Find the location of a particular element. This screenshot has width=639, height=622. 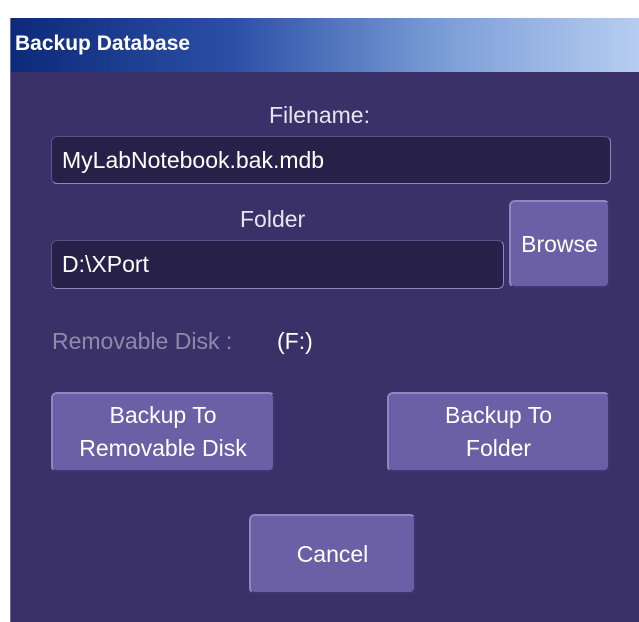

browse-button-label: Browse is located at coordinates (559, 243).